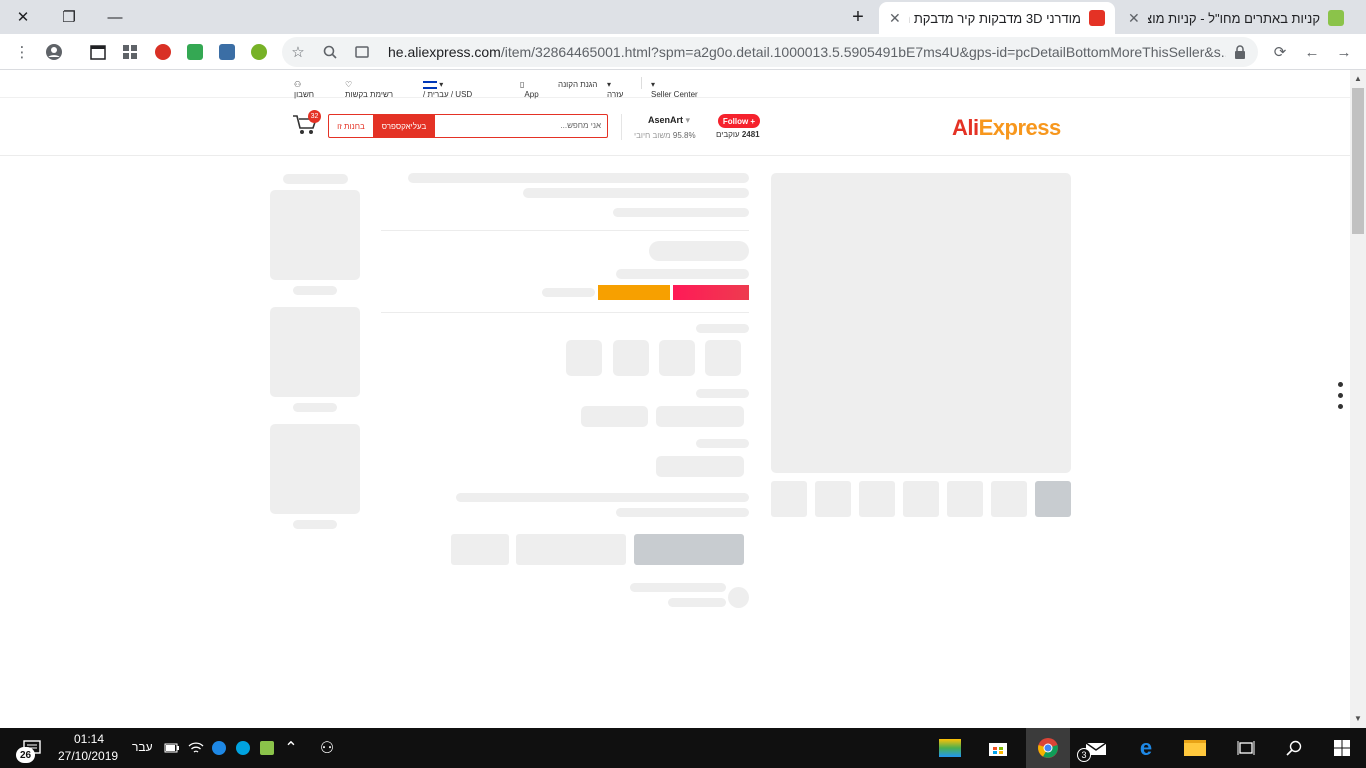  I want to click on yoast-extension-icon, so click(259, 52).